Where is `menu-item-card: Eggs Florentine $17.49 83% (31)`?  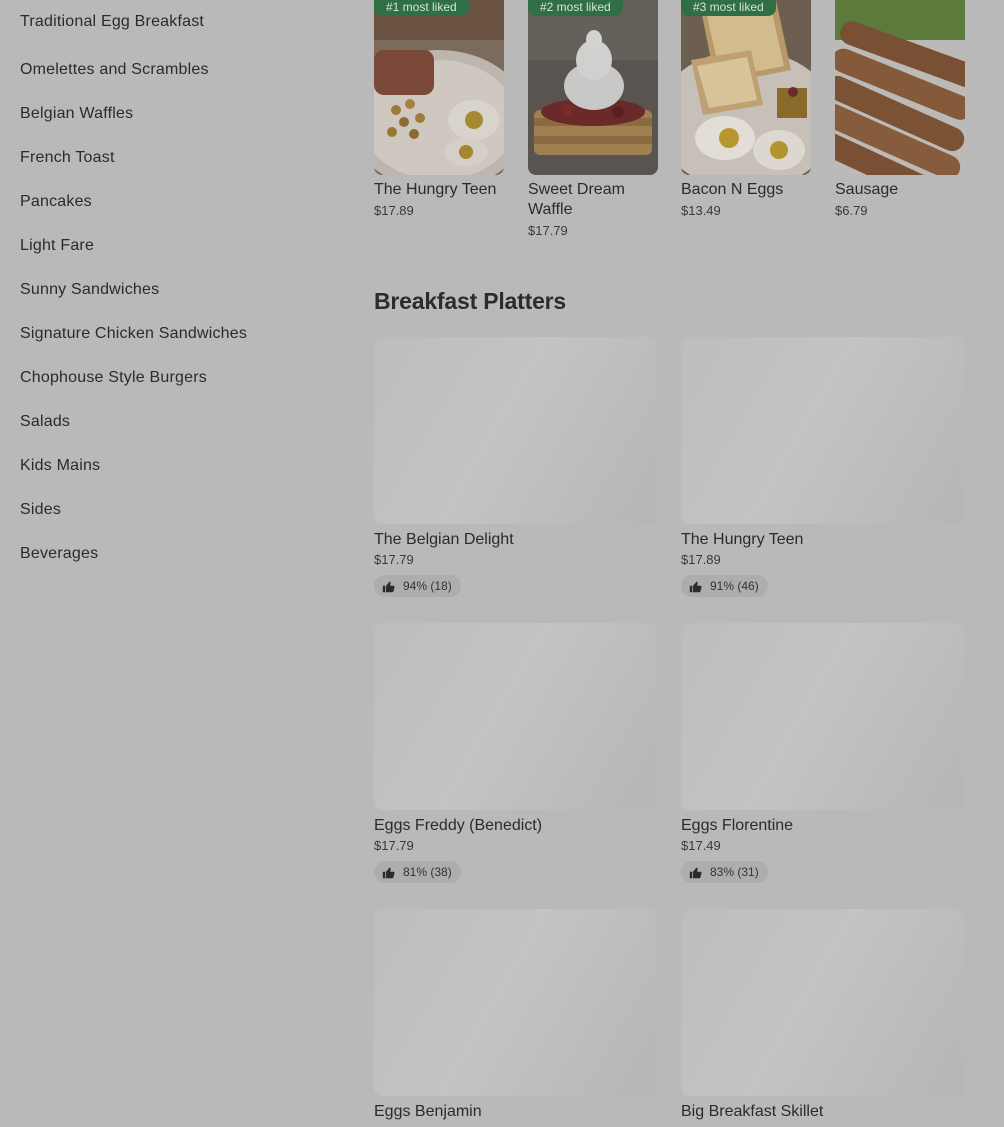
menu-item-card: Eggs Florentine $17.49 83% (31) is located at coordinates (822, 753).